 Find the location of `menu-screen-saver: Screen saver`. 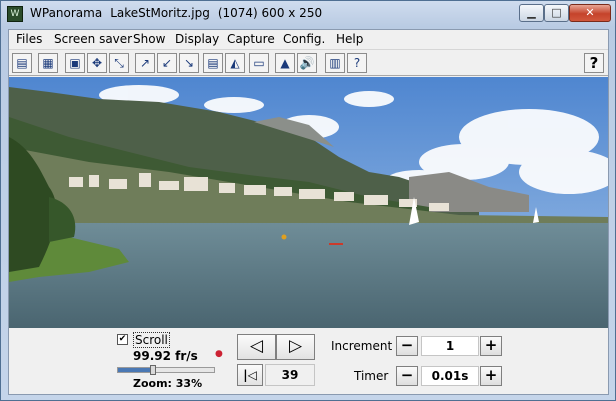

menu-screen-saver: Screen saver is located at coordinates (93, 39).